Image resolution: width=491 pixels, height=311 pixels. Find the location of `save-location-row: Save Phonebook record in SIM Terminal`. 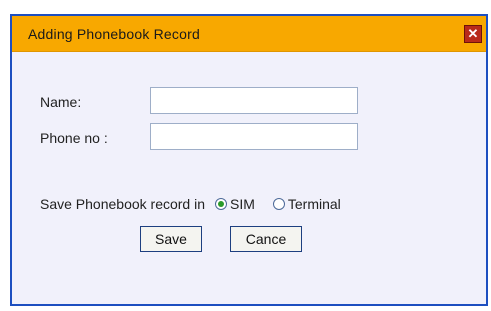

save-location-row: Save Phonebook record in SIM Terminal is located at coordinates (190, 204).